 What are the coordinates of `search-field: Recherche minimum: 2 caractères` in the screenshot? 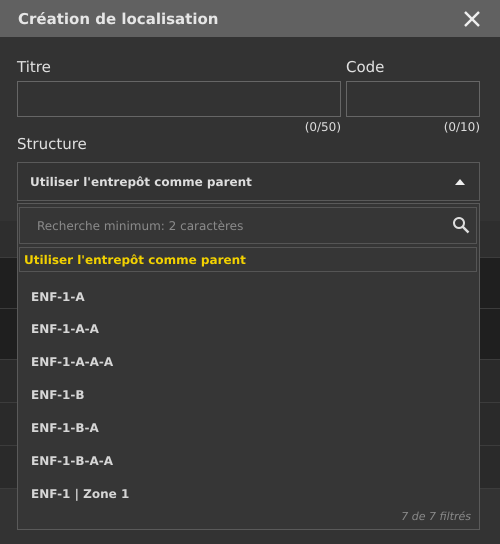 It's located at (248, 225).